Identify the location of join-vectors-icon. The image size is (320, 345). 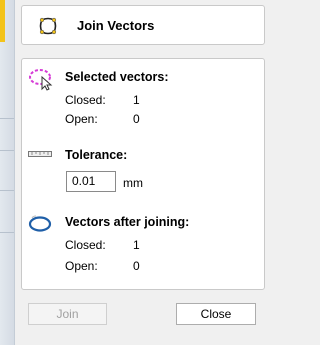
(48, 26).